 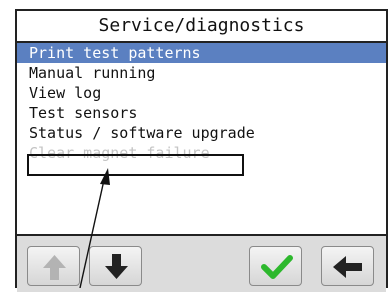 I want to click on page-title: Service/diagnostics, so click(x=201, y=27).